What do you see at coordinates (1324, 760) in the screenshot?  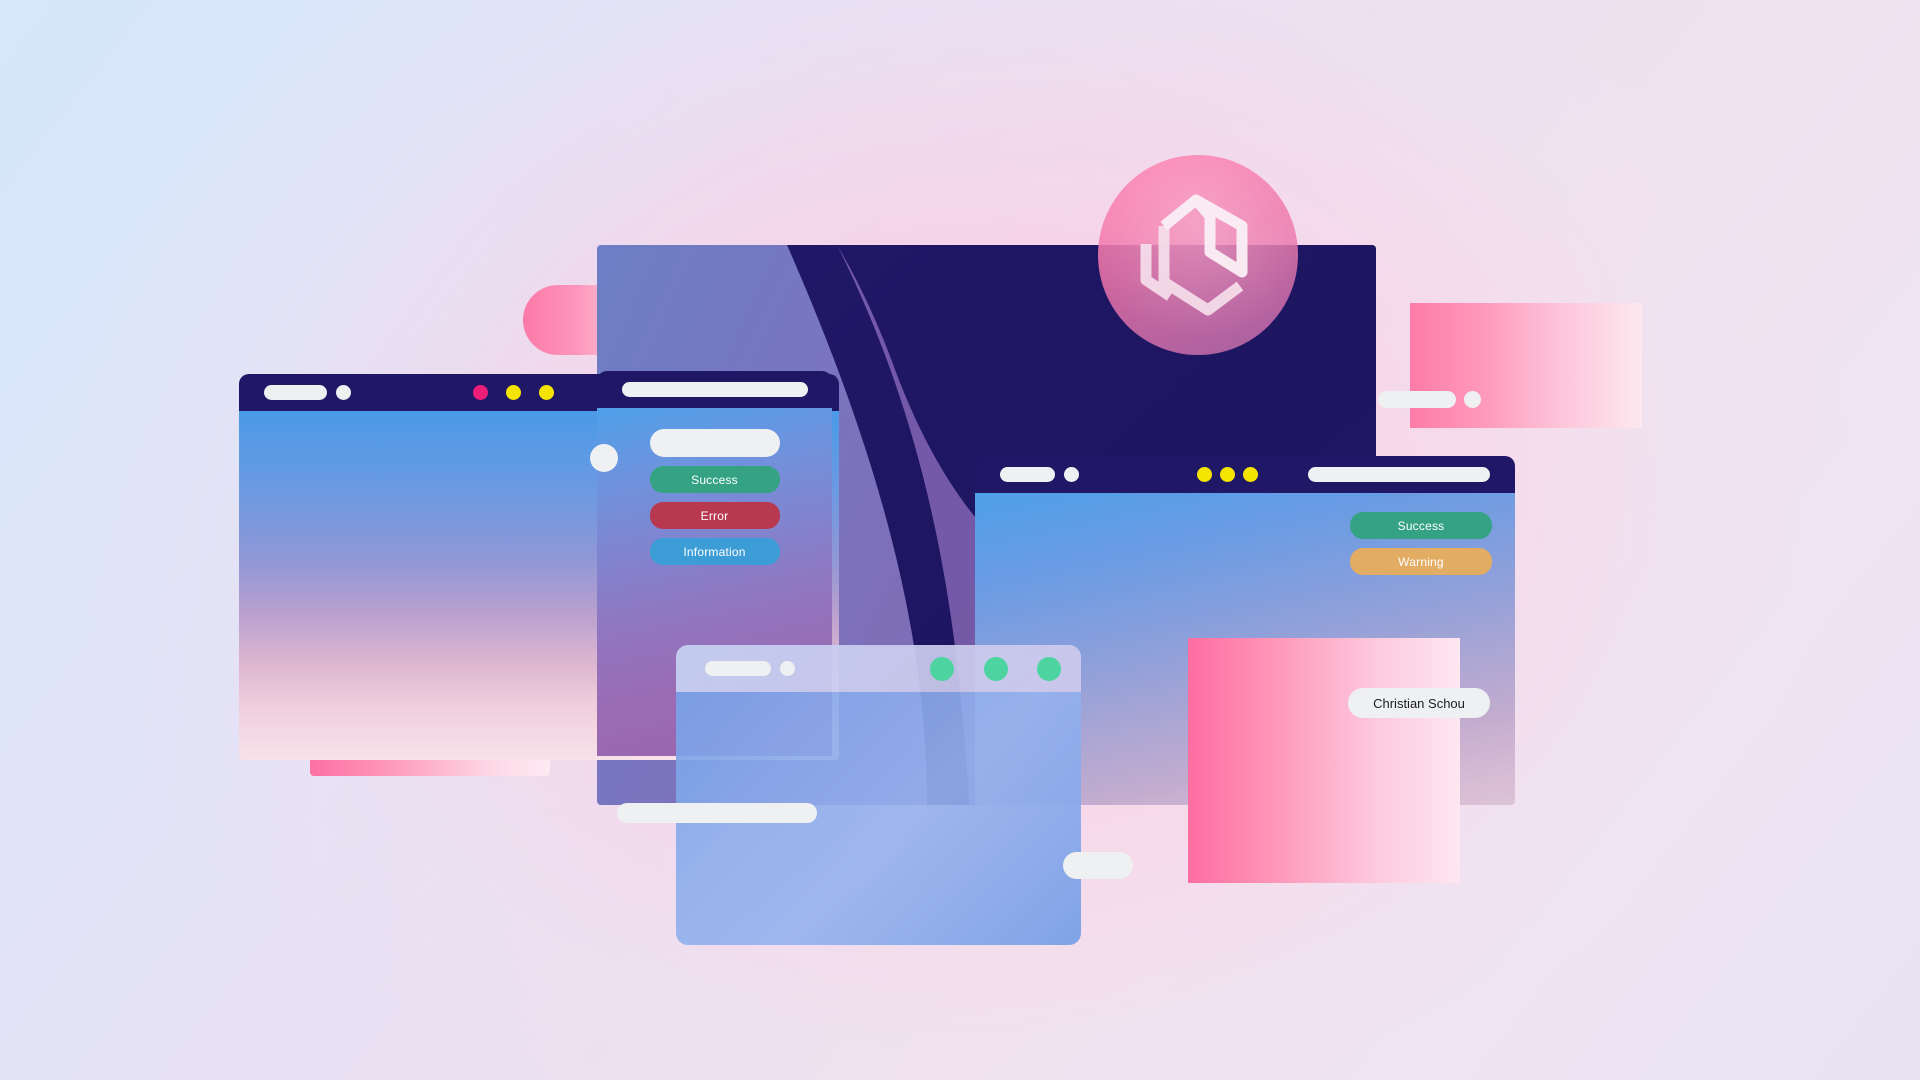 I see `pink-card-right-bottom` at bounding box center [1324, 760].